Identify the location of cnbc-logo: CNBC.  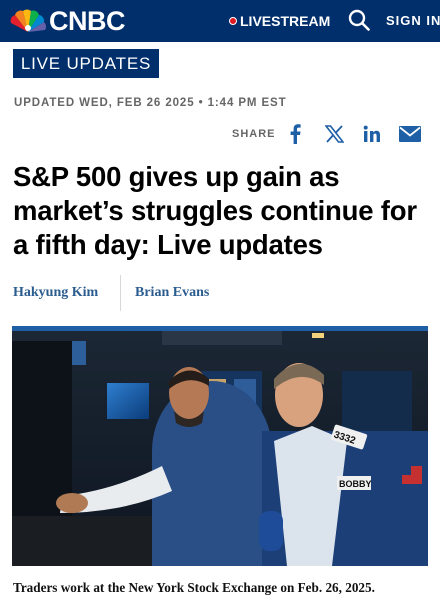
(67, 21).